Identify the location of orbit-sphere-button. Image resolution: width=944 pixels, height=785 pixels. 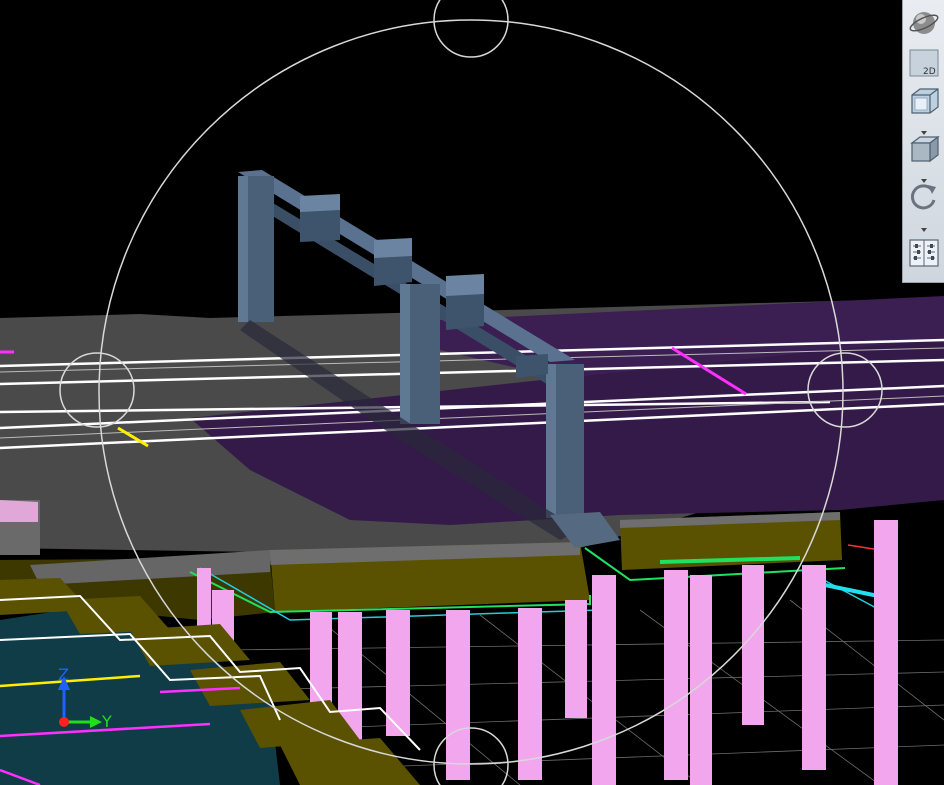
(924, 23).